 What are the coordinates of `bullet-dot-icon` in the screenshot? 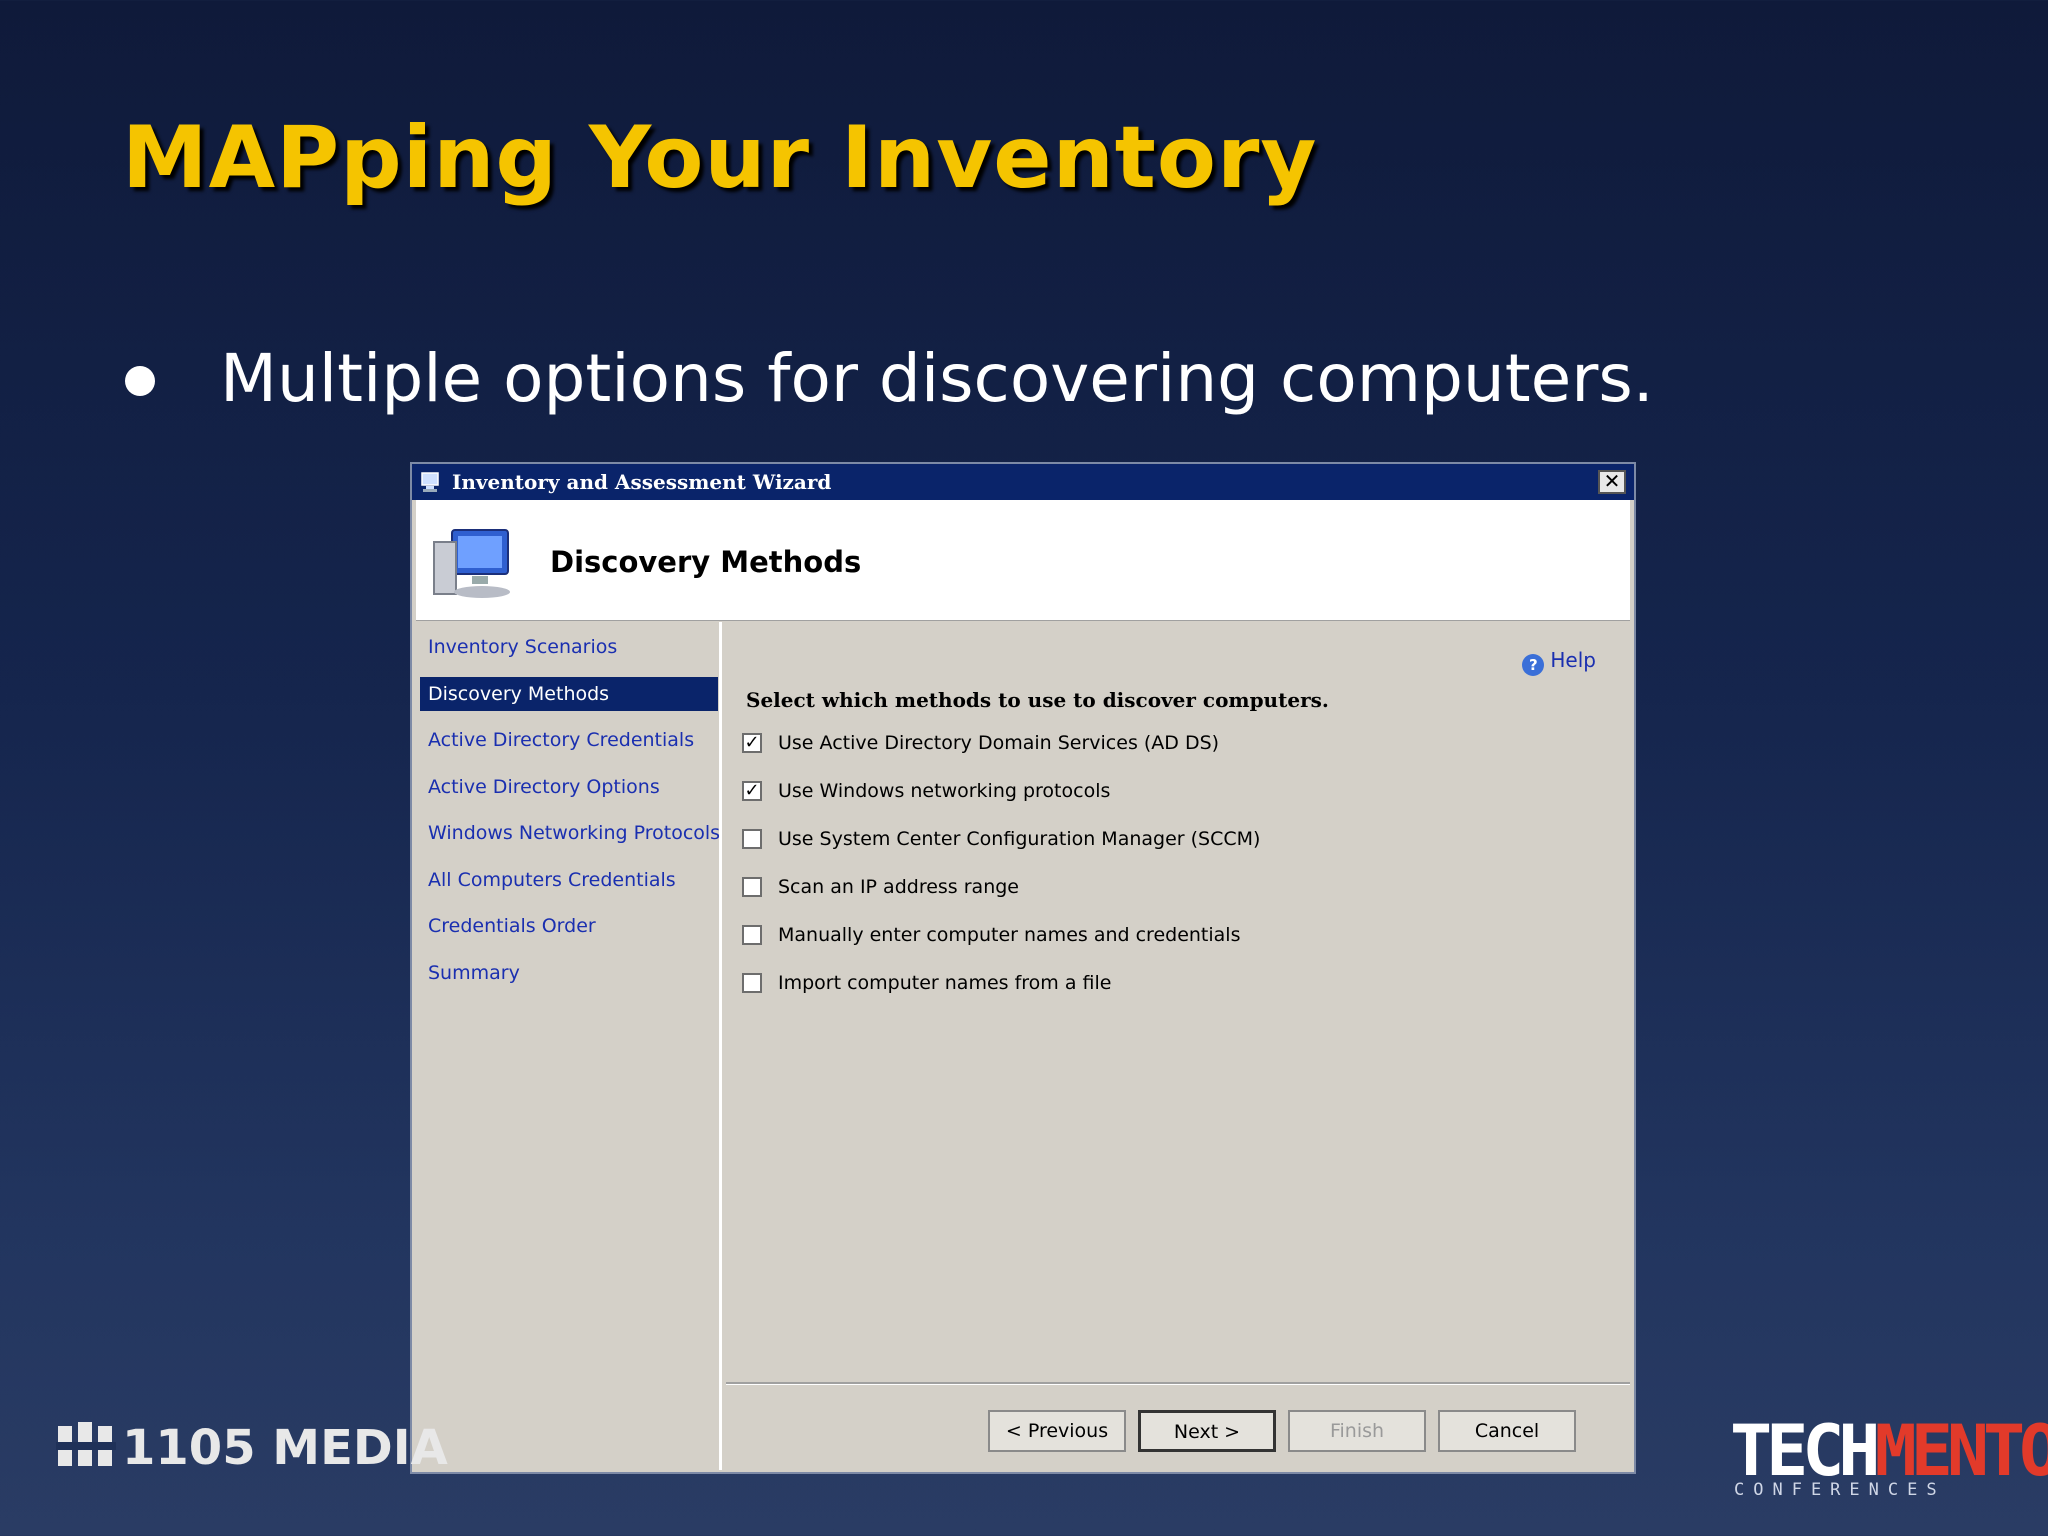 It's located at (140, 381).